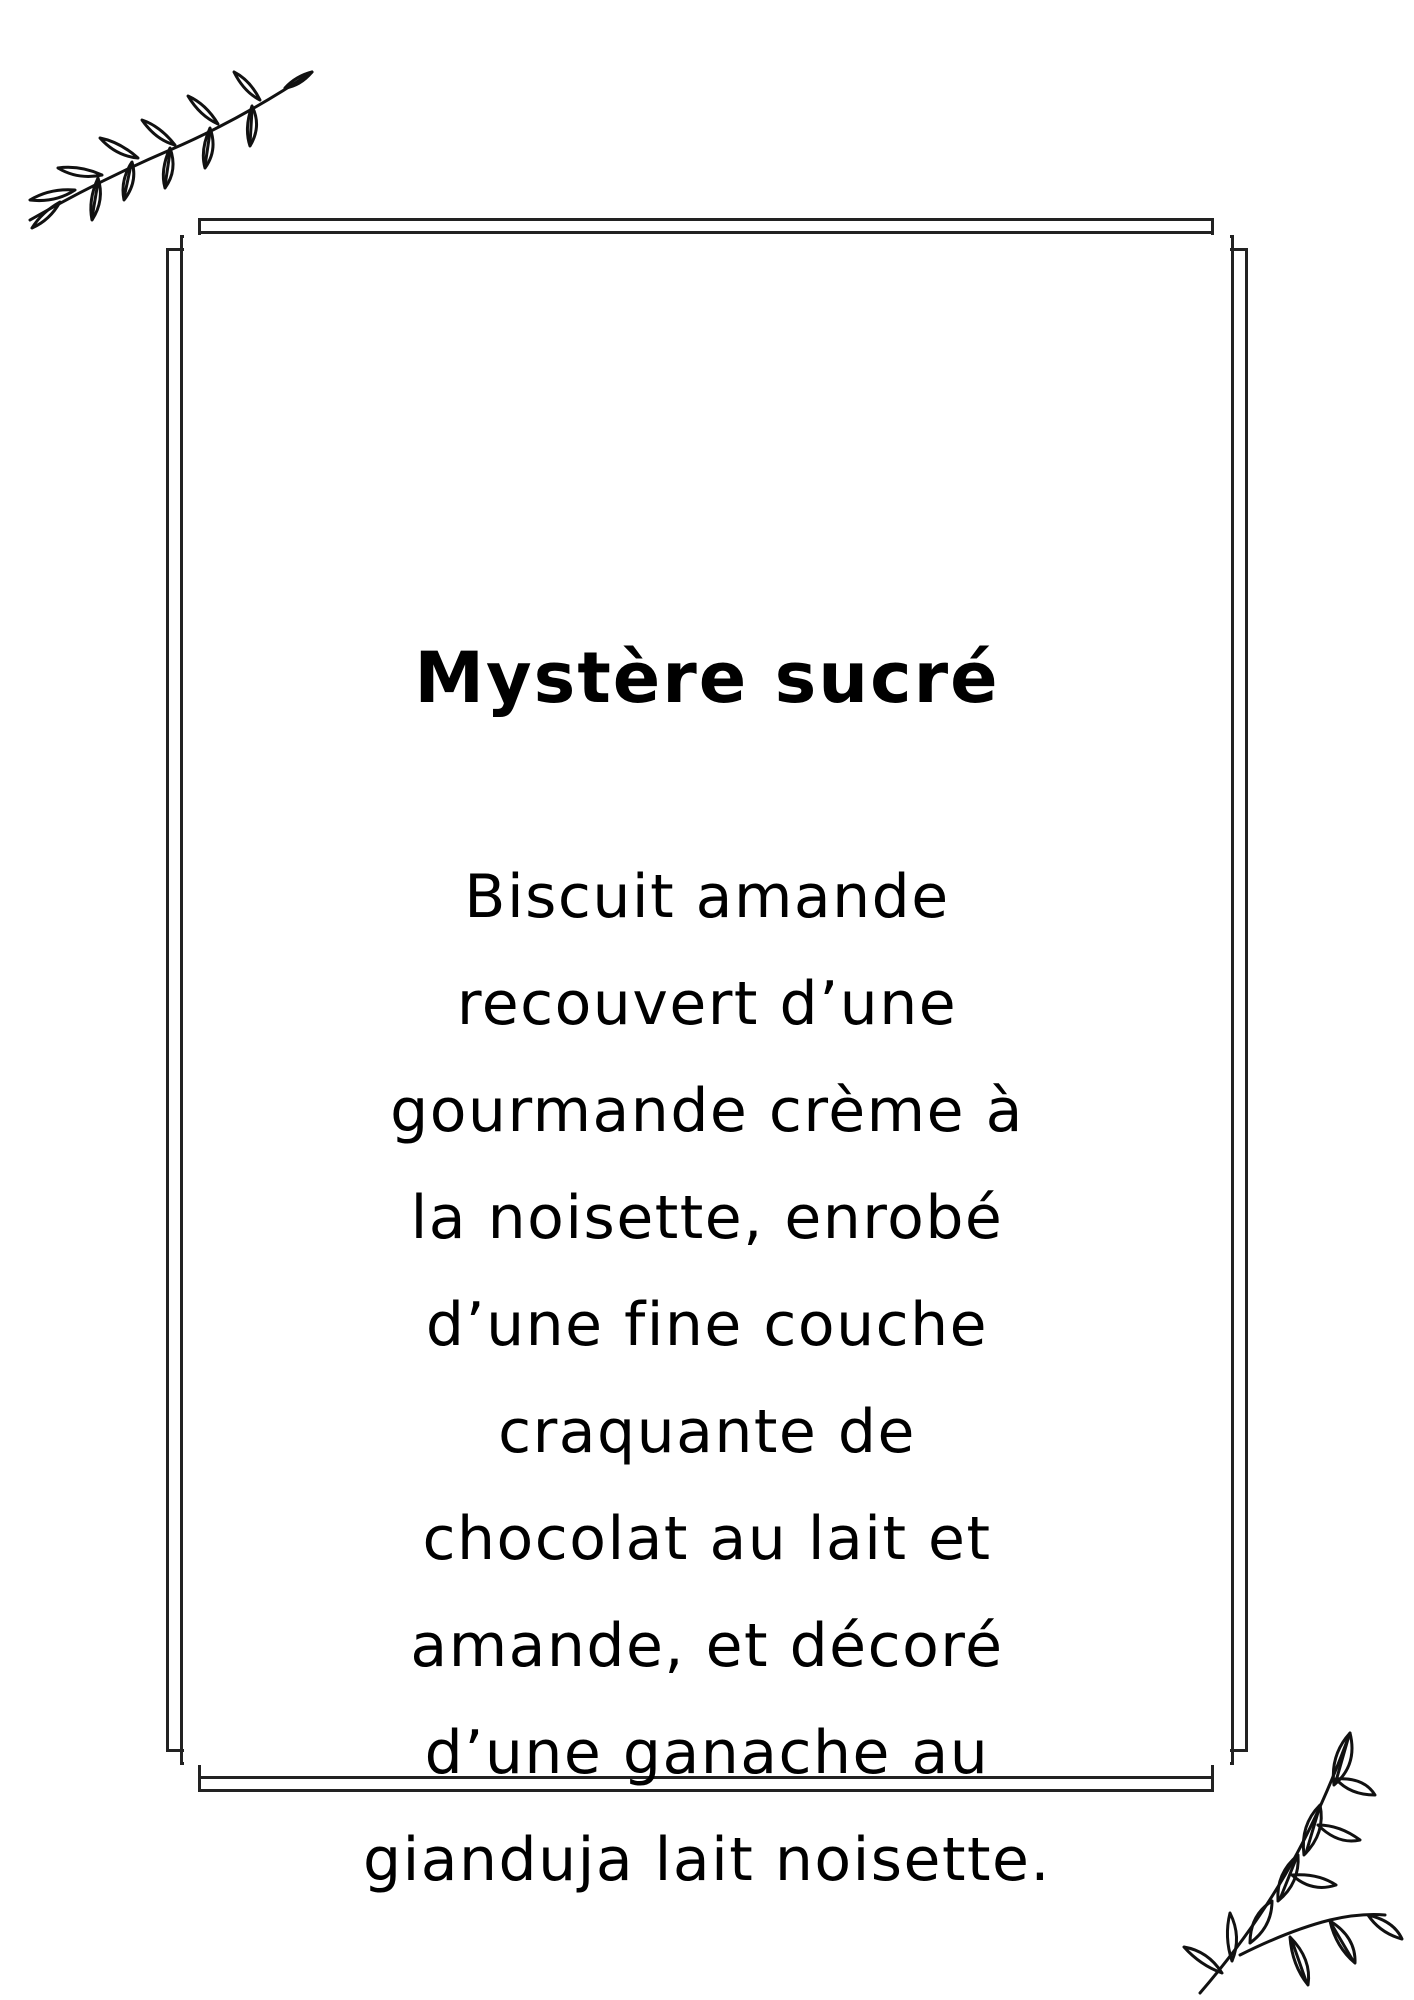 The width and height of the screenshot is (1414, 2000). Describe the element at coordinates (707, 1753) in the screenshot. I see `description-line: d’une ganache au` at that location.